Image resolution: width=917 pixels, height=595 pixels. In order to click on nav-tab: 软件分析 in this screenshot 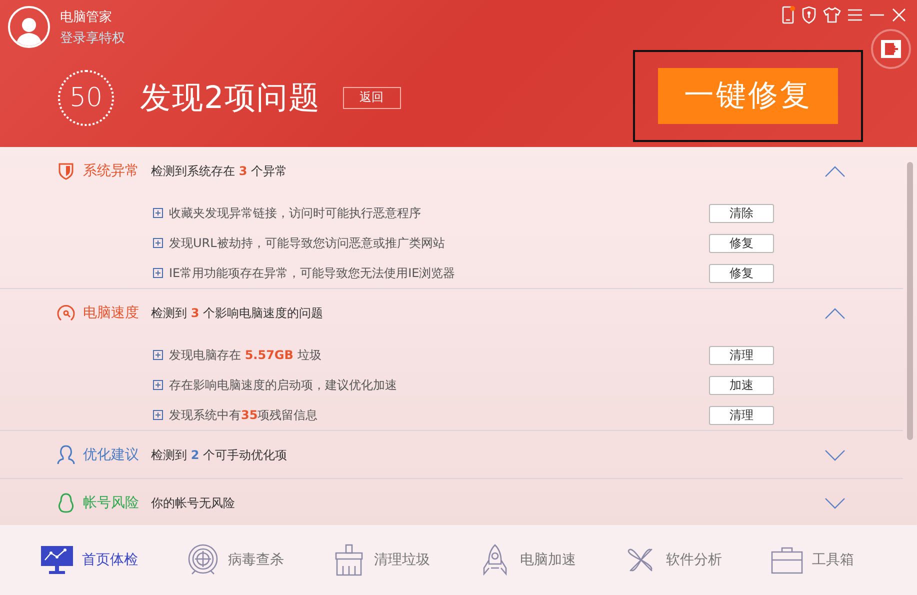, I will do `click(697, 560)`.